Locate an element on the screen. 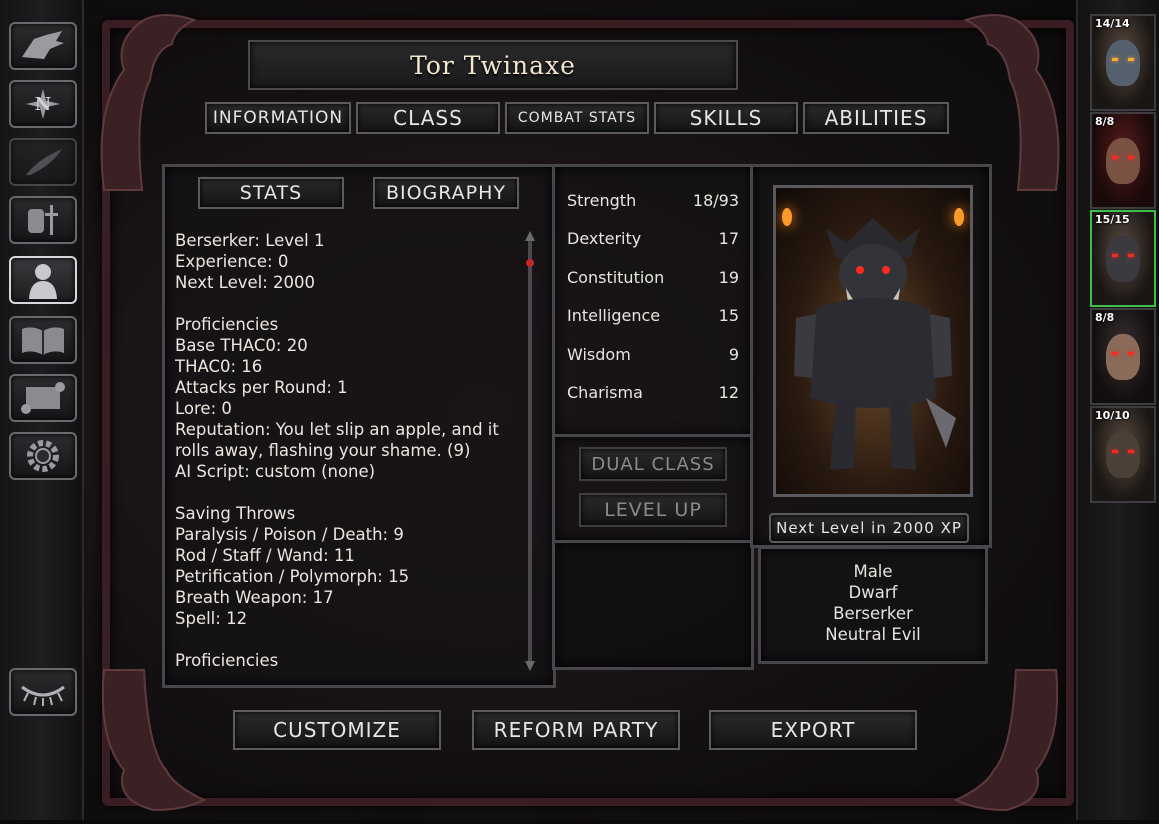 The height and width of the screenshot is (824, 1159). tab-label: INFORMATION is located at coordinates (278, 118).